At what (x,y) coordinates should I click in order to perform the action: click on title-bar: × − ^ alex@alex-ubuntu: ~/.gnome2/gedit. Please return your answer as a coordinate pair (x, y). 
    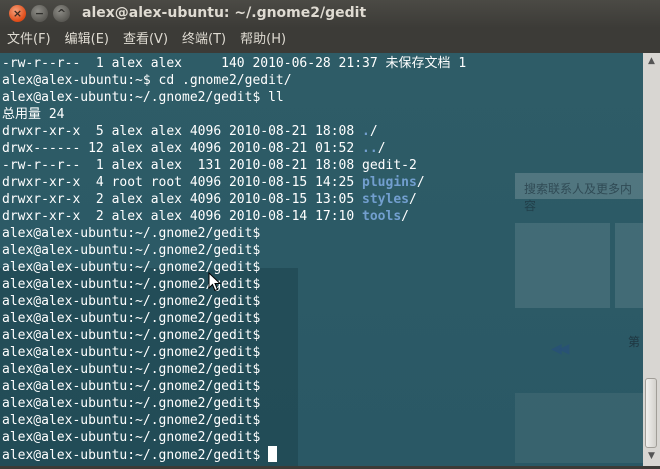
    Looking at the image, I should click on (330, 14).